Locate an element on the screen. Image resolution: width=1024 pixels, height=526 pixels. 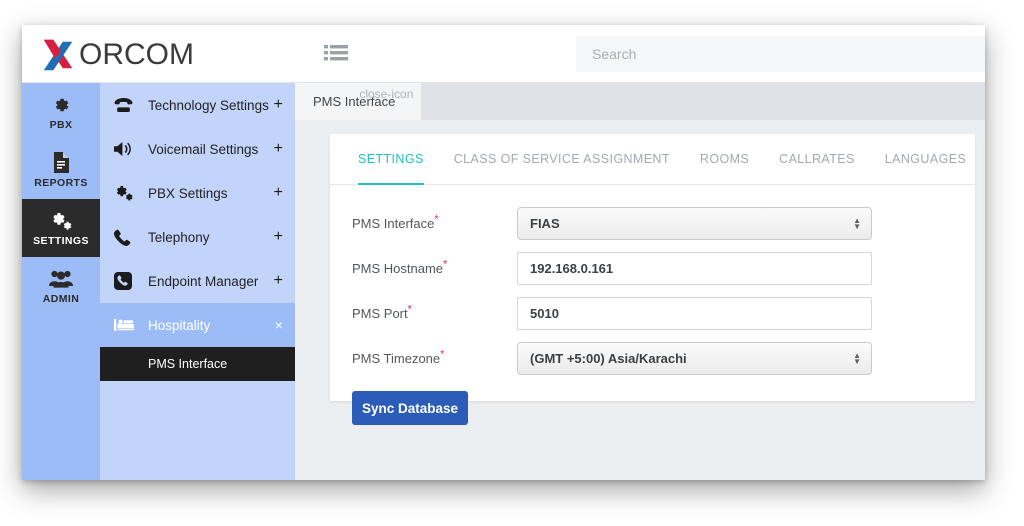
primary-icon-rail: PBX REPORTS SETTINGS ADMIN is located at coordinates (61, 281).